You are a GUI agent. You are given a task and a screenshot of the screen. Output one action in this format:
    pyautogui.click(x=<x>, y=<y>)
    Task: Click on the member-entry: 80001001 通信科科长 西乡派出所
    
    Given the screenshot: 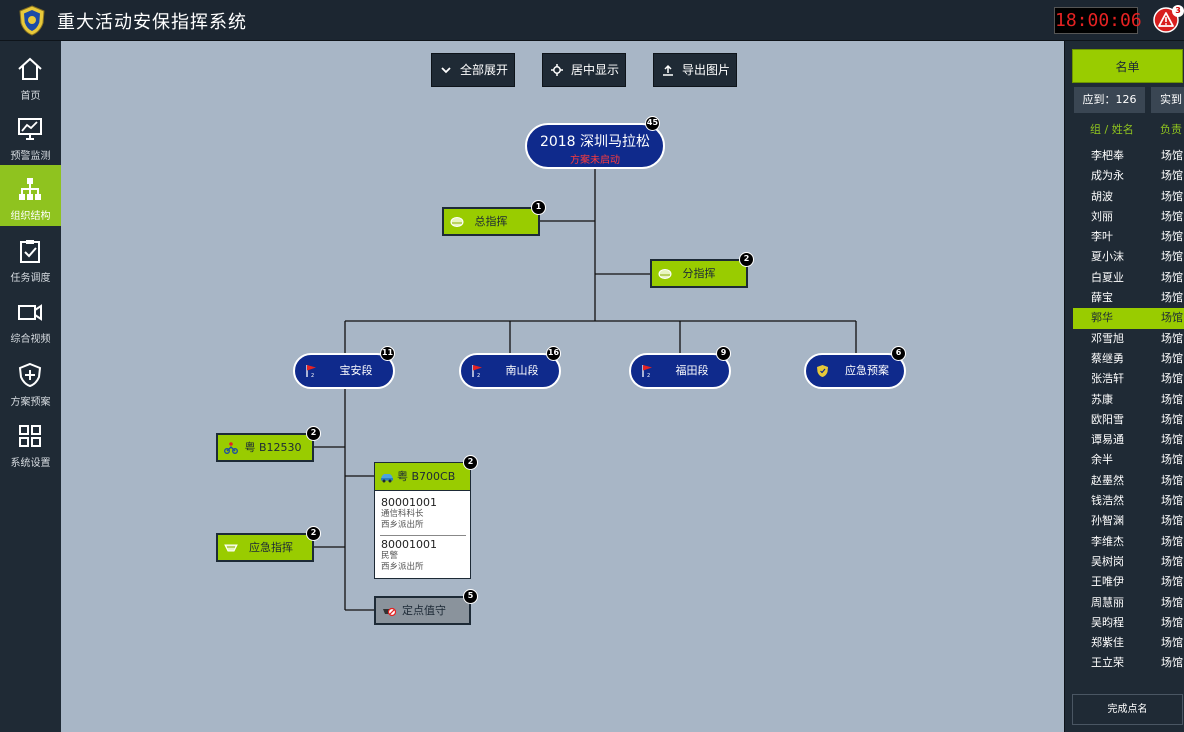 What is the action you would take?
    pyautogui.click(x=423, y=513)
    